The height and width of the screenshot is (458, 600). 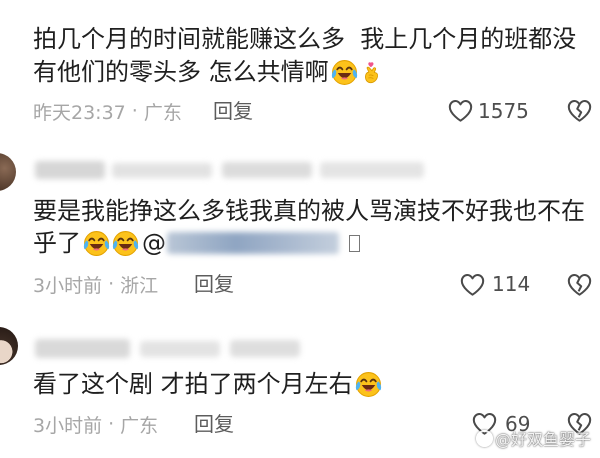 I want to click on comment-2-meta: 3小时前 · 浙江, so click(x=95, y=284).